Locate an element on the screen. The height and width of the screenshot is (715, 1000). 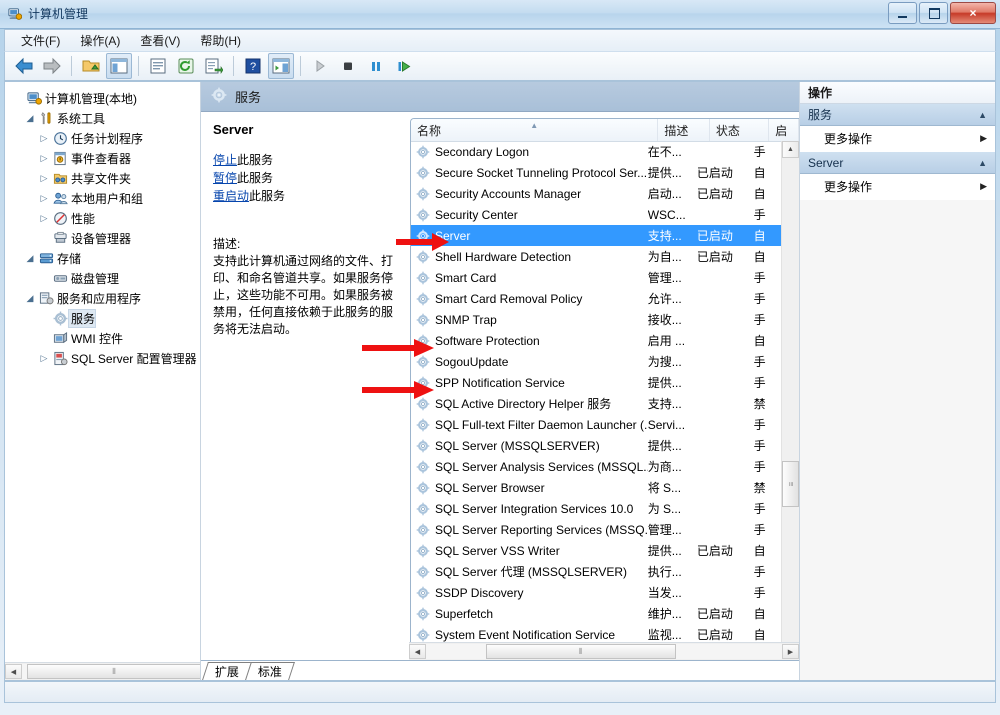
list-scroll-track: ⦀ is located at coordinates (604, 651).